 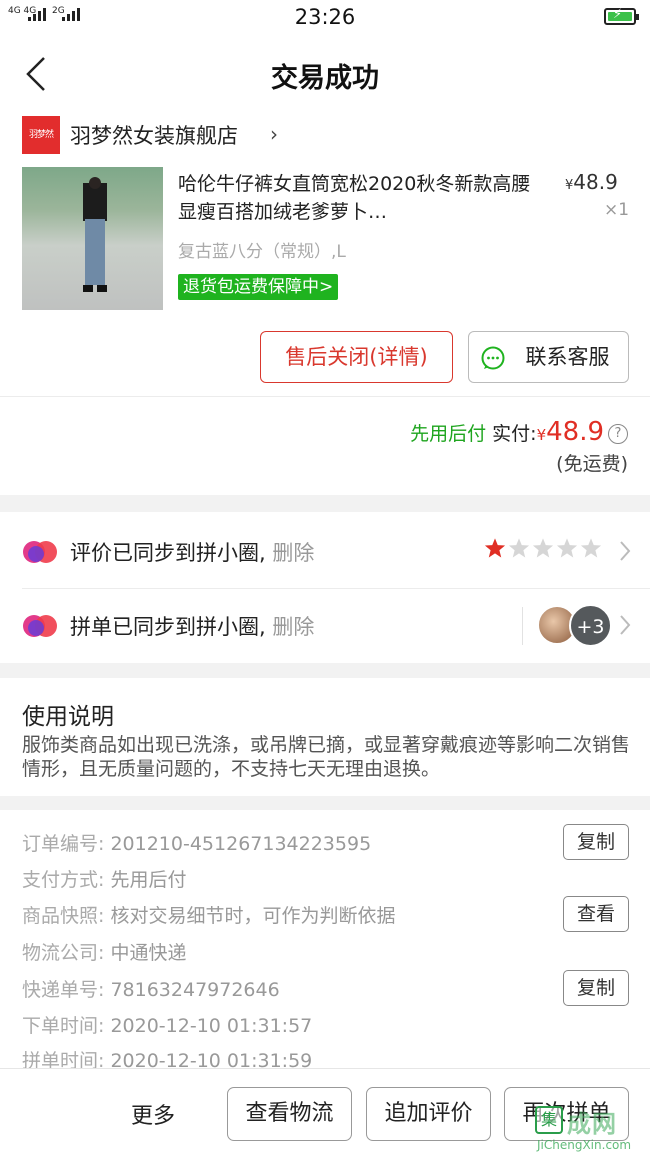 What do you see at coordinates (590, 625) in the screenshot?
I see `more-members-badge: +3` at bounding box center [590, 625].